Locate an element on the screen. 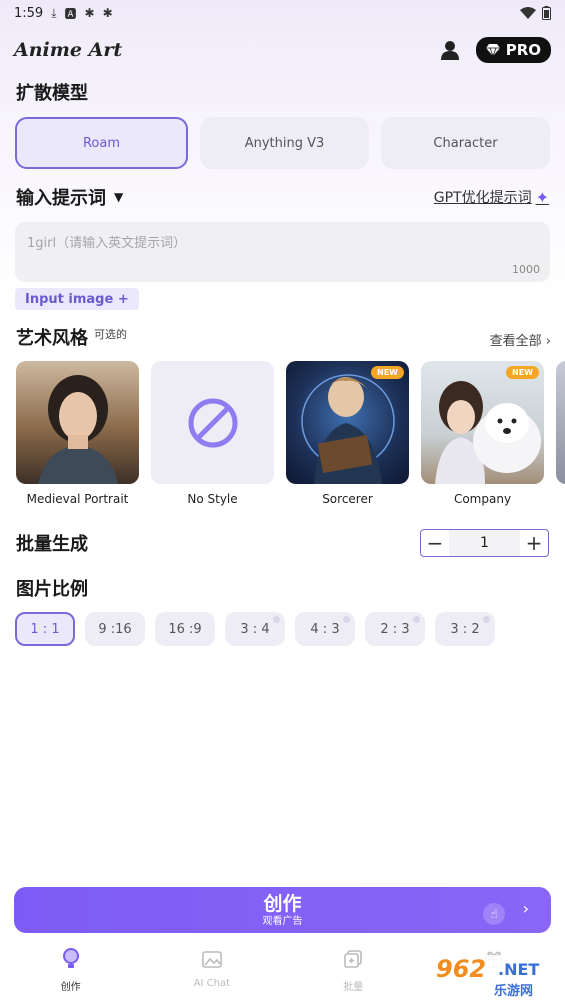 Image resolution: width=565 pixels, height=1004 pixels. ratio-option-1-1: 1 is located at coordinates (45, 629).